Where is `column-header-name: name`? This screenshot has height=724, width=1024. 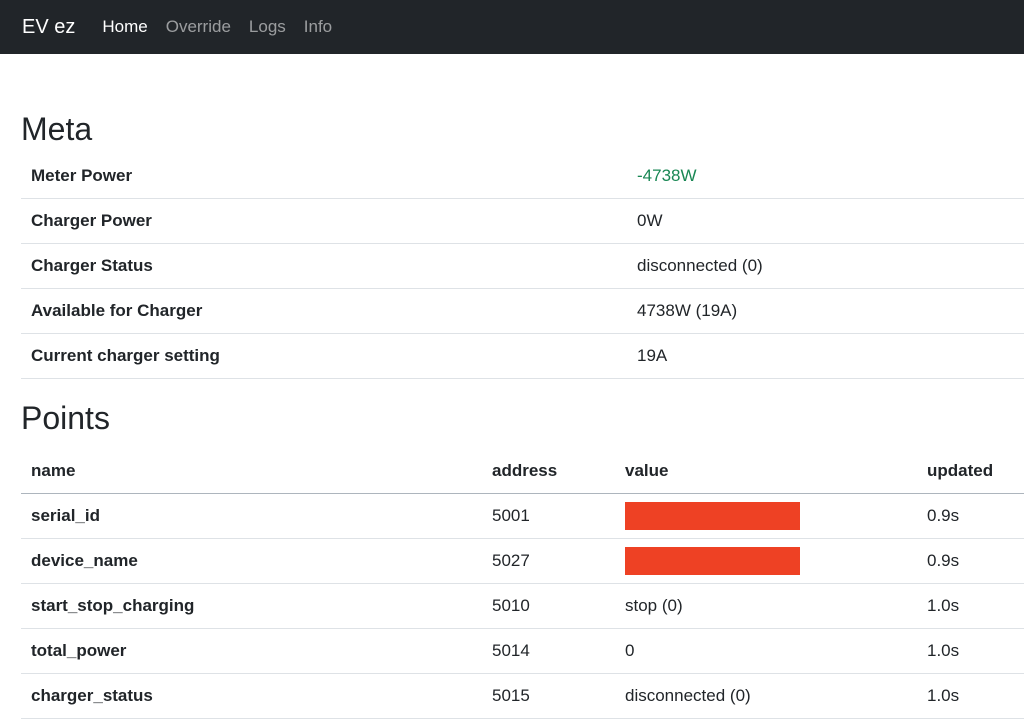
column-header-name: name is located at coordinates (251, 471).